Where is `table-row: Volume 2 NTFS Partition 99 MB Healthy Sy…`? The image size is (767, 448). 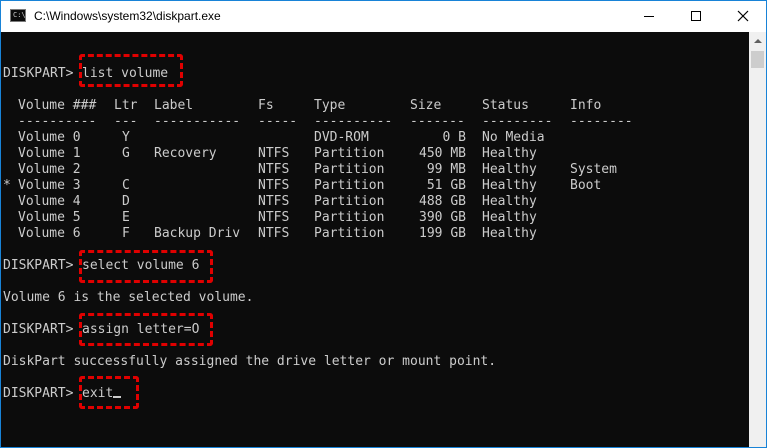 table-row: Volume 2 NTFS Partition 99 MB Healthy Sy… is located at coordinates (310, 170).